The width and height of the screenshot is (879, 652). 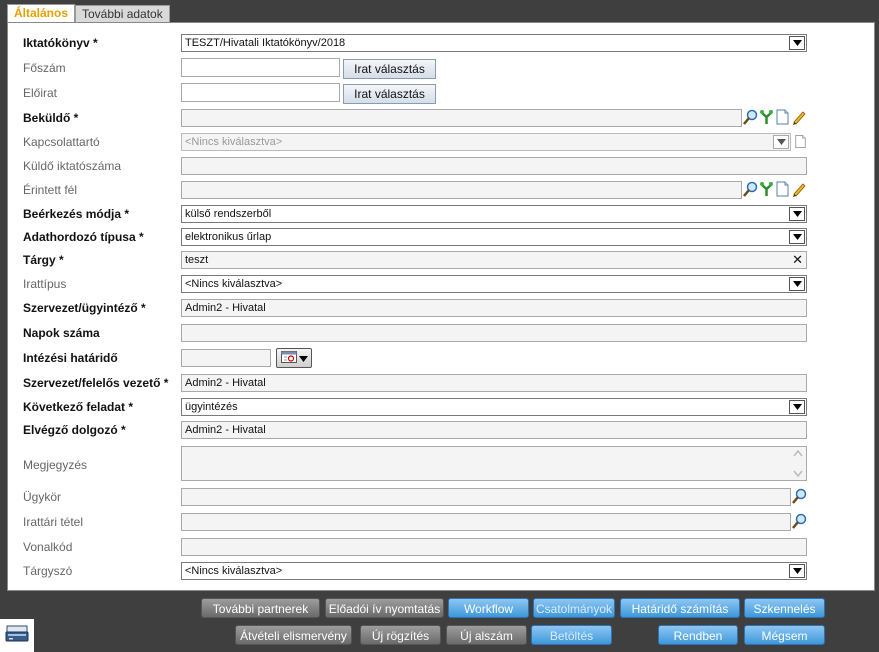 I want to click on kuldo-iktatoszama-input, so click(x=494, y=166).